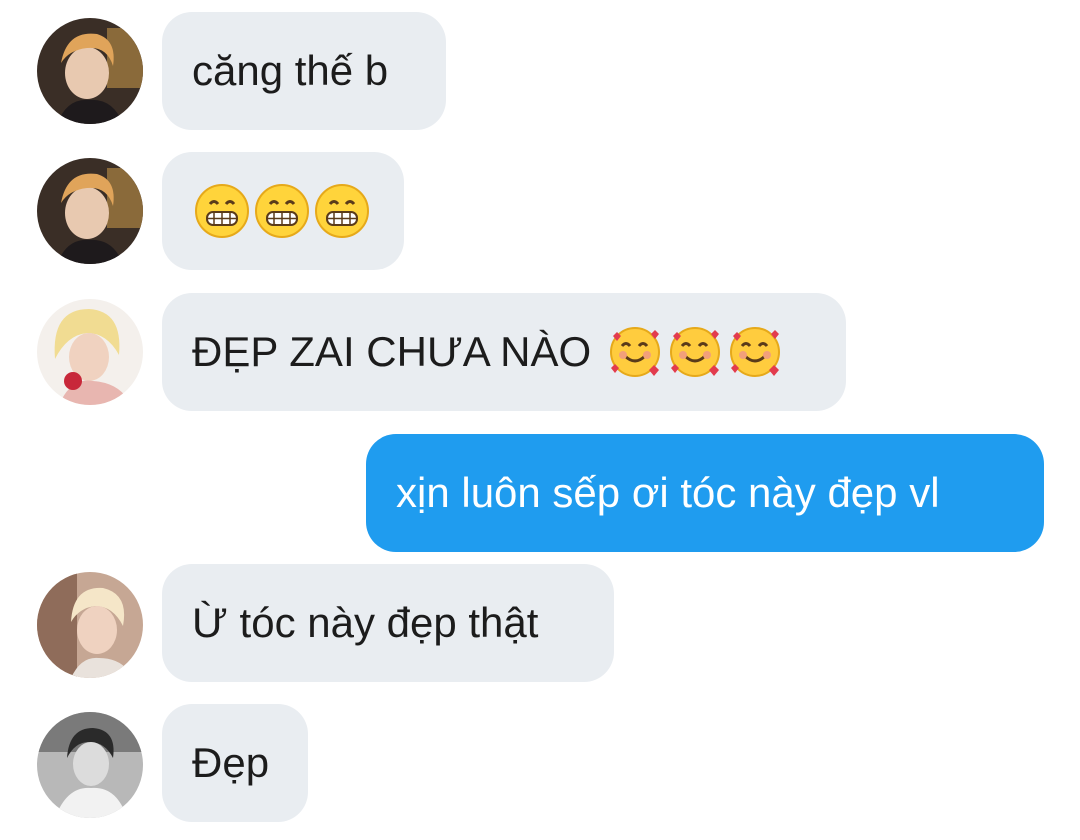 The height and width of the screenshot is (840, 1080). I want to click on message-text: Đẹp, so click(231, 762).